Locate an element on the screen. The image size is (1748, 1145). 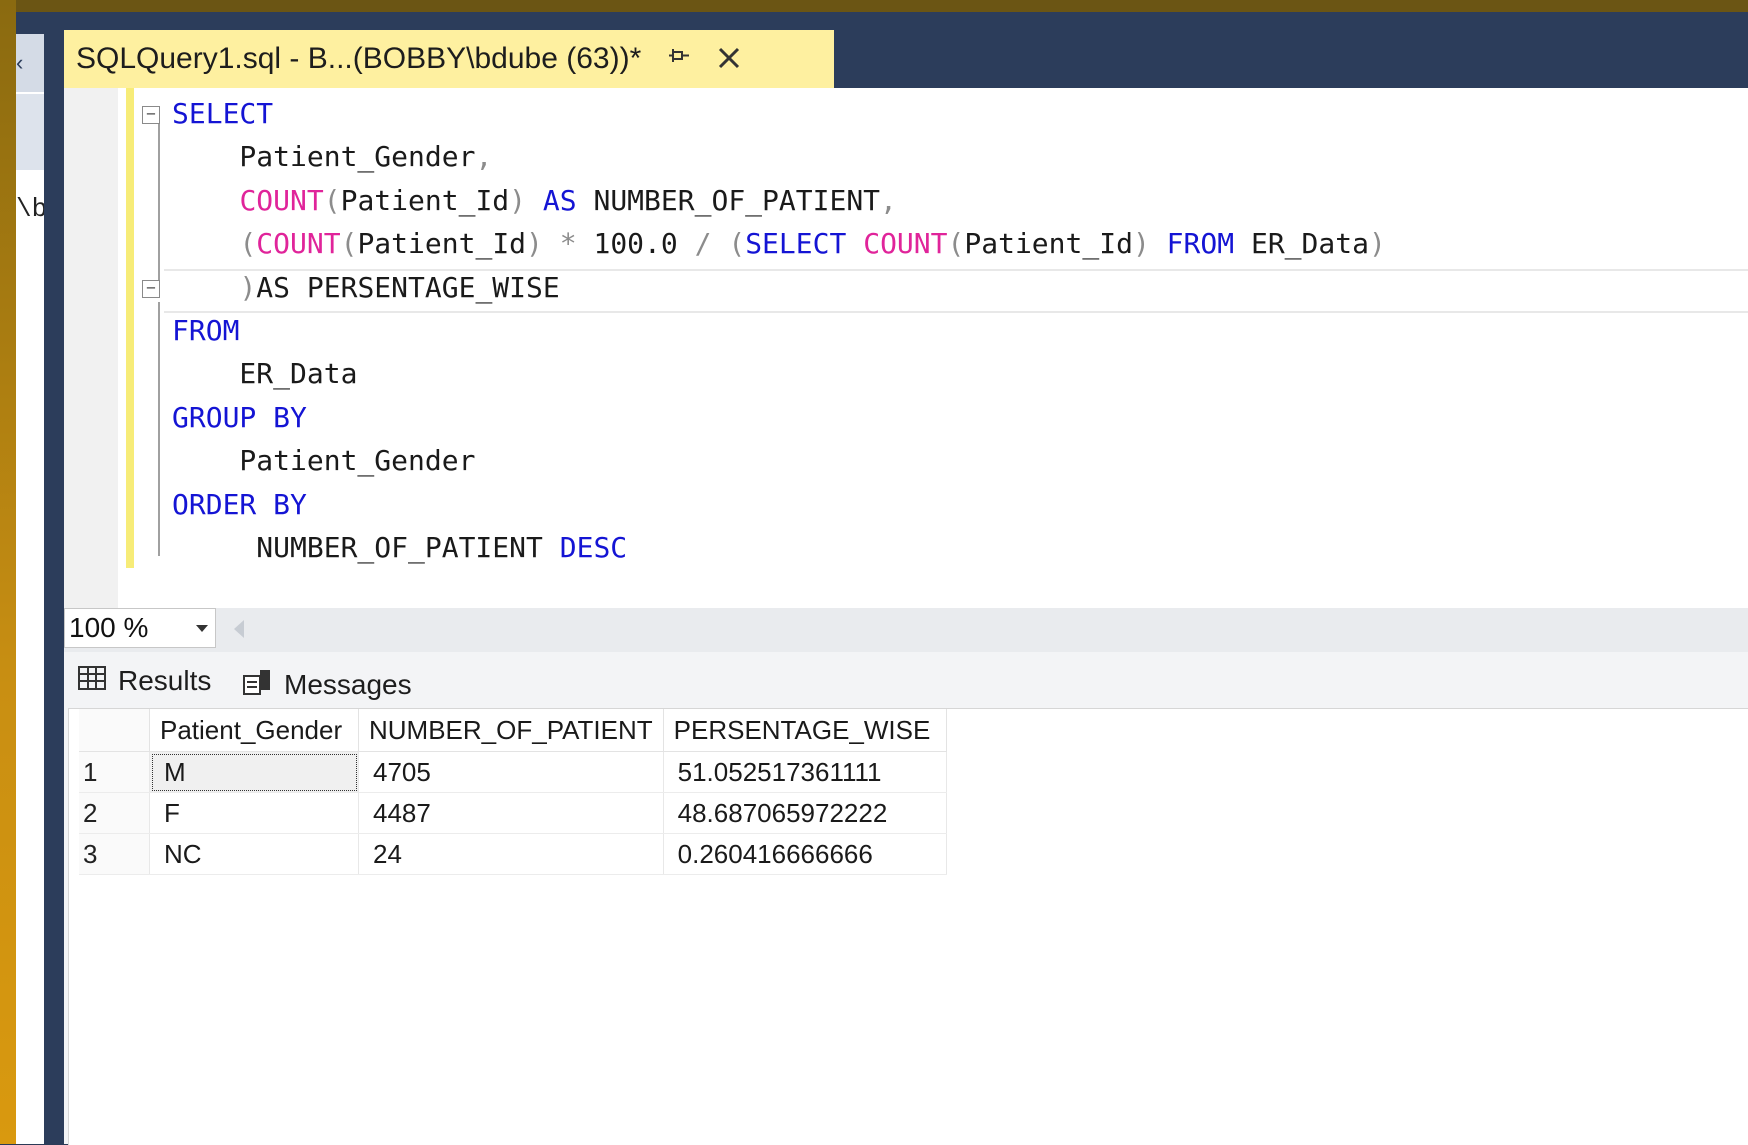
tab-messages: Messages is located at coordinates (327, 685).